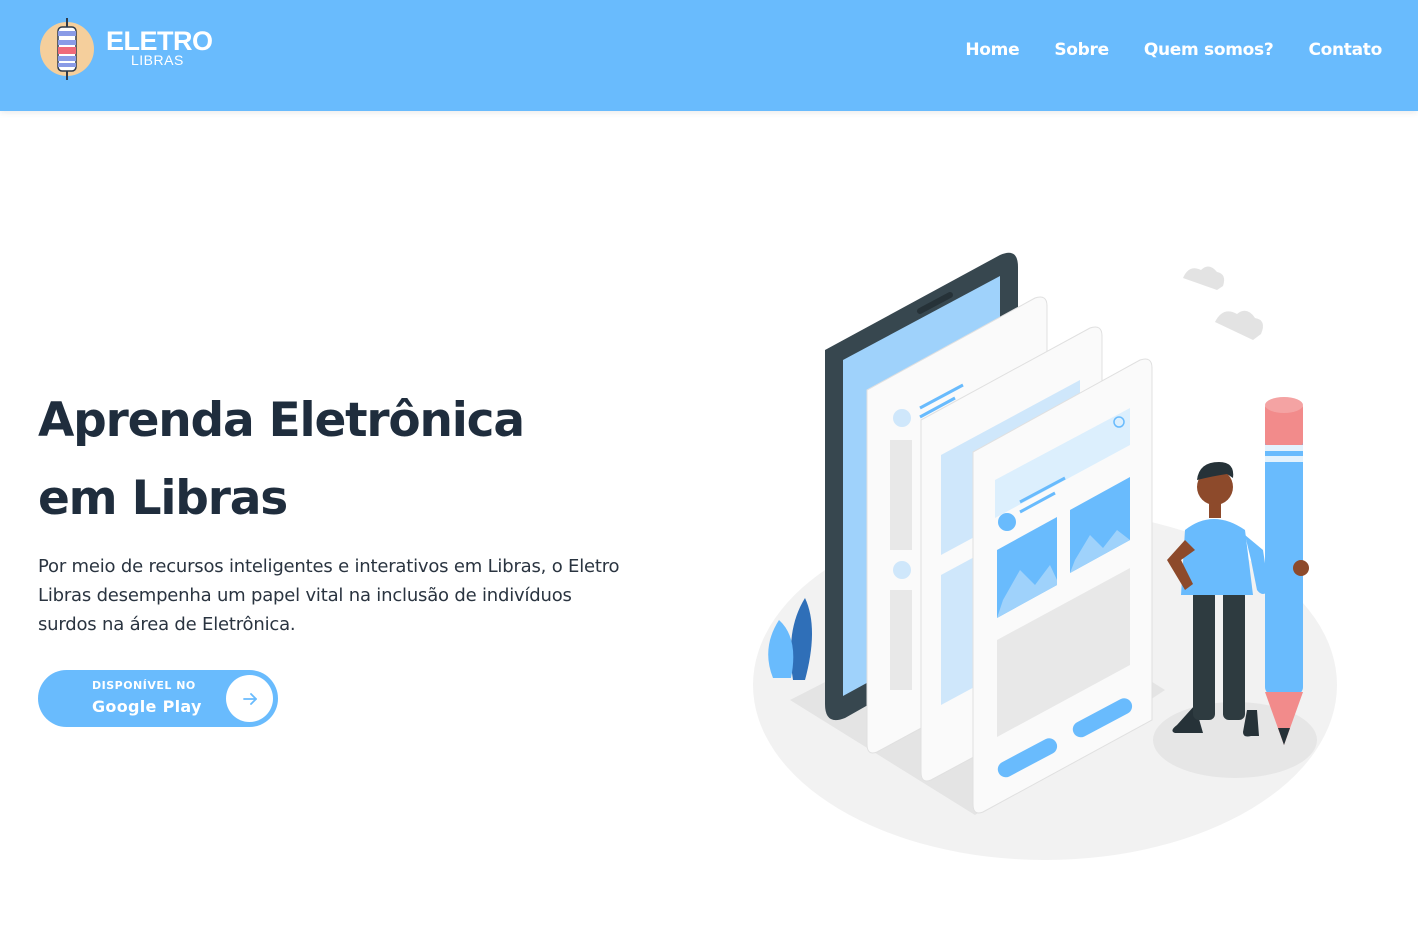 The height and width of the screenshot is (927, 1418). What do you see at coordinates (992, 50) in the screenshot?
I see `nav-link-home: Home` at bounding box center [992, 50].